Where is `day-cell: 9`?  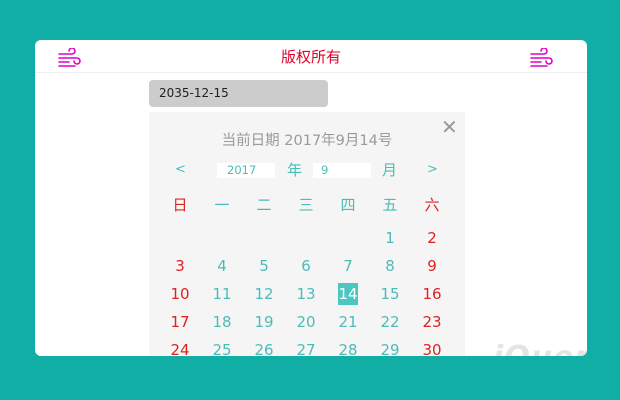
day-cell: 9 is located at coordinates (432, 266).